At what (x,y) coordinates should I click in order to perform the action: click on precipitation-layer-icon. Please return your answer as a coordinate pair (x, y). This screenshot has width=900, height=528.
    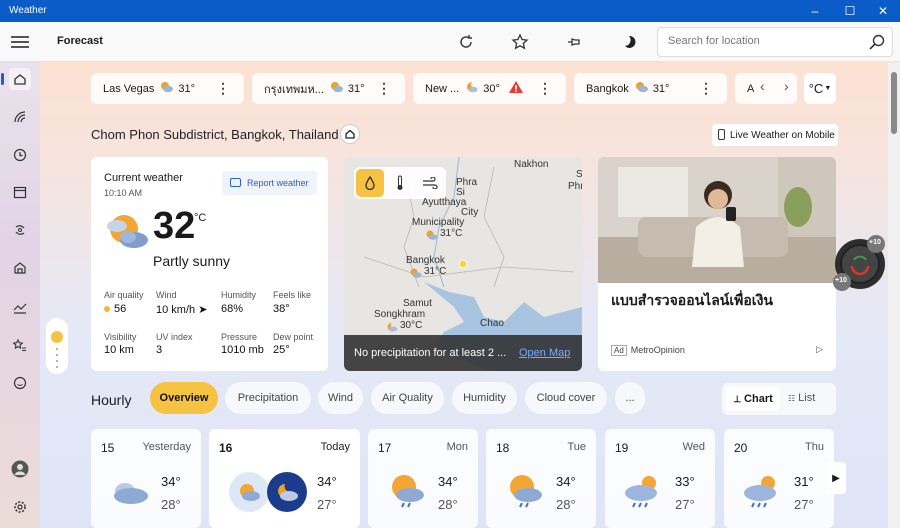
    Looking at the image, I should click on (370, 183).